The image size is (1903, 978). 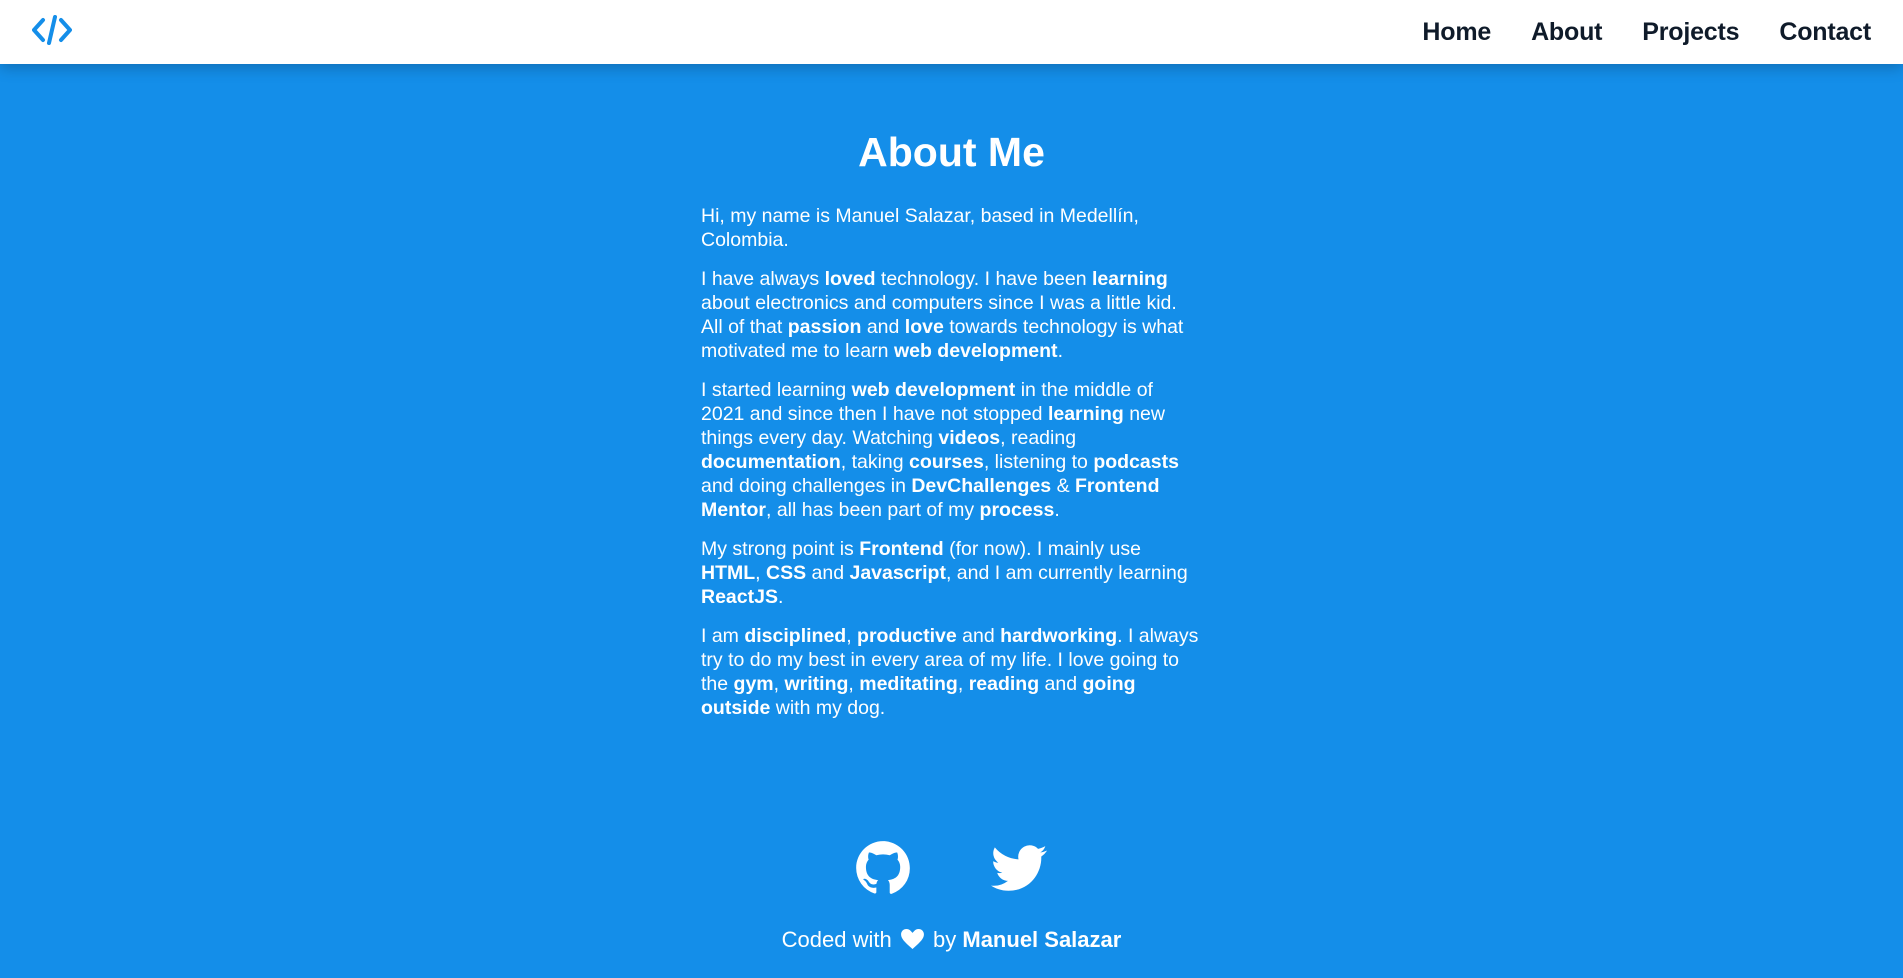 I want to click on emphasis-text: podcasts, so click(x=1136, y=462).